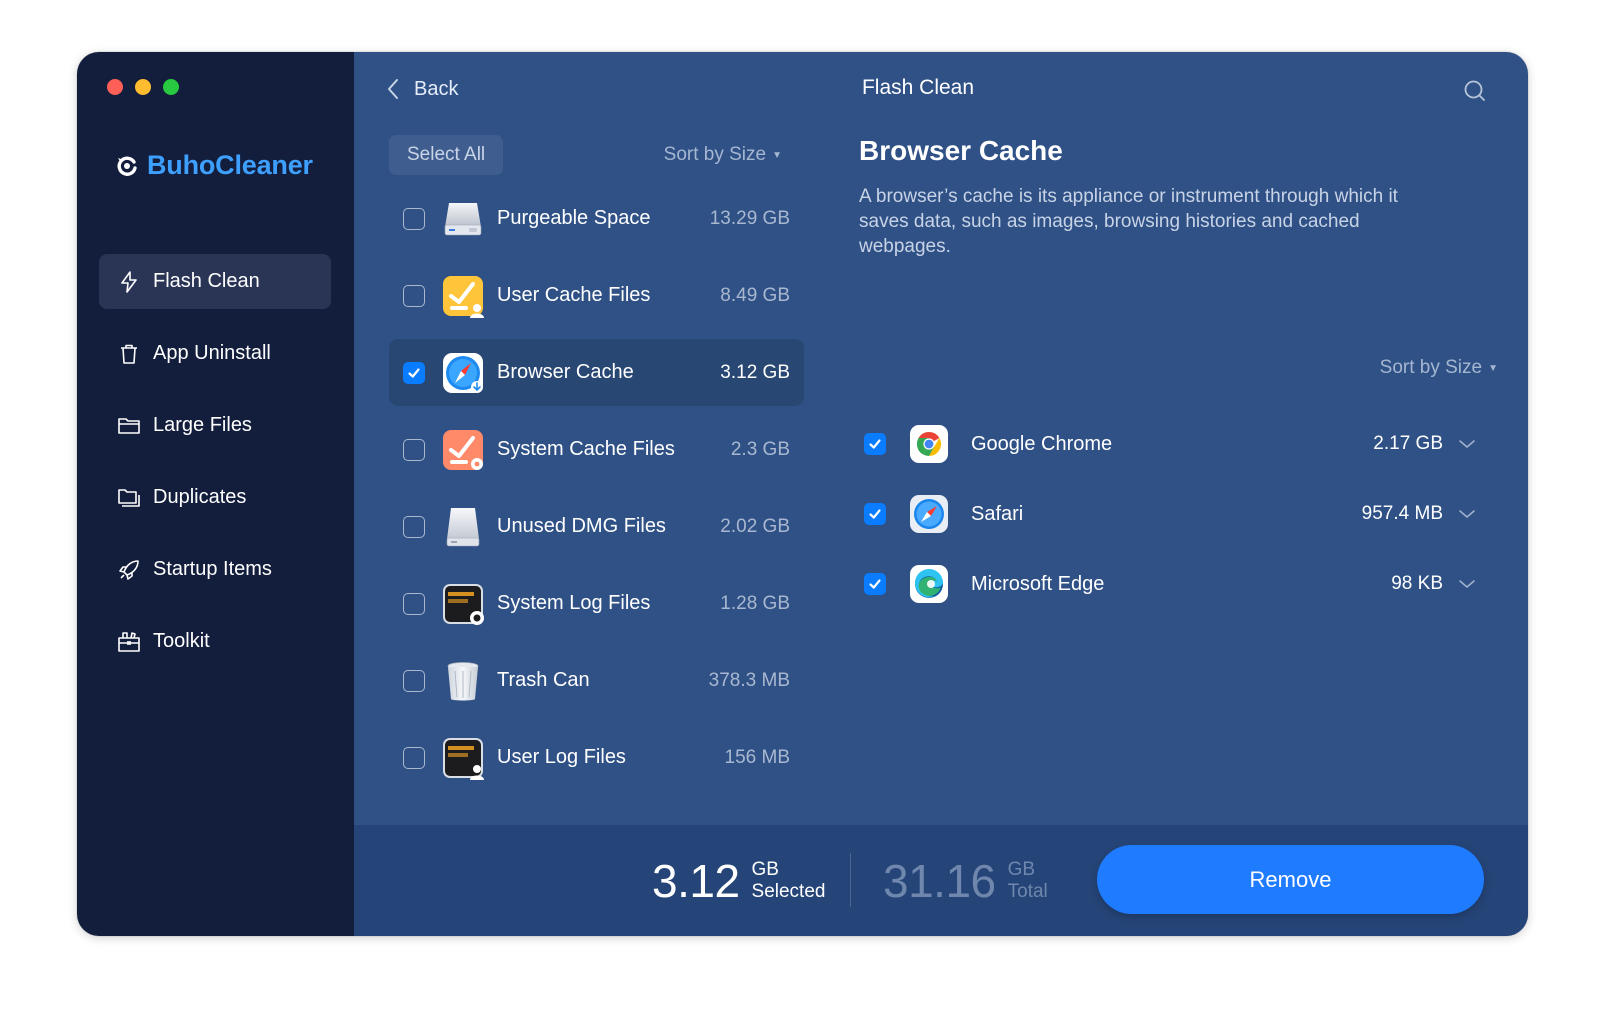 The width and height of the screenshot is (1600, 1035). What do you see at coordinates (1417, 583) in the screenshot?
I see `app-size: 98 KB` at bounding box center [1417, 583].